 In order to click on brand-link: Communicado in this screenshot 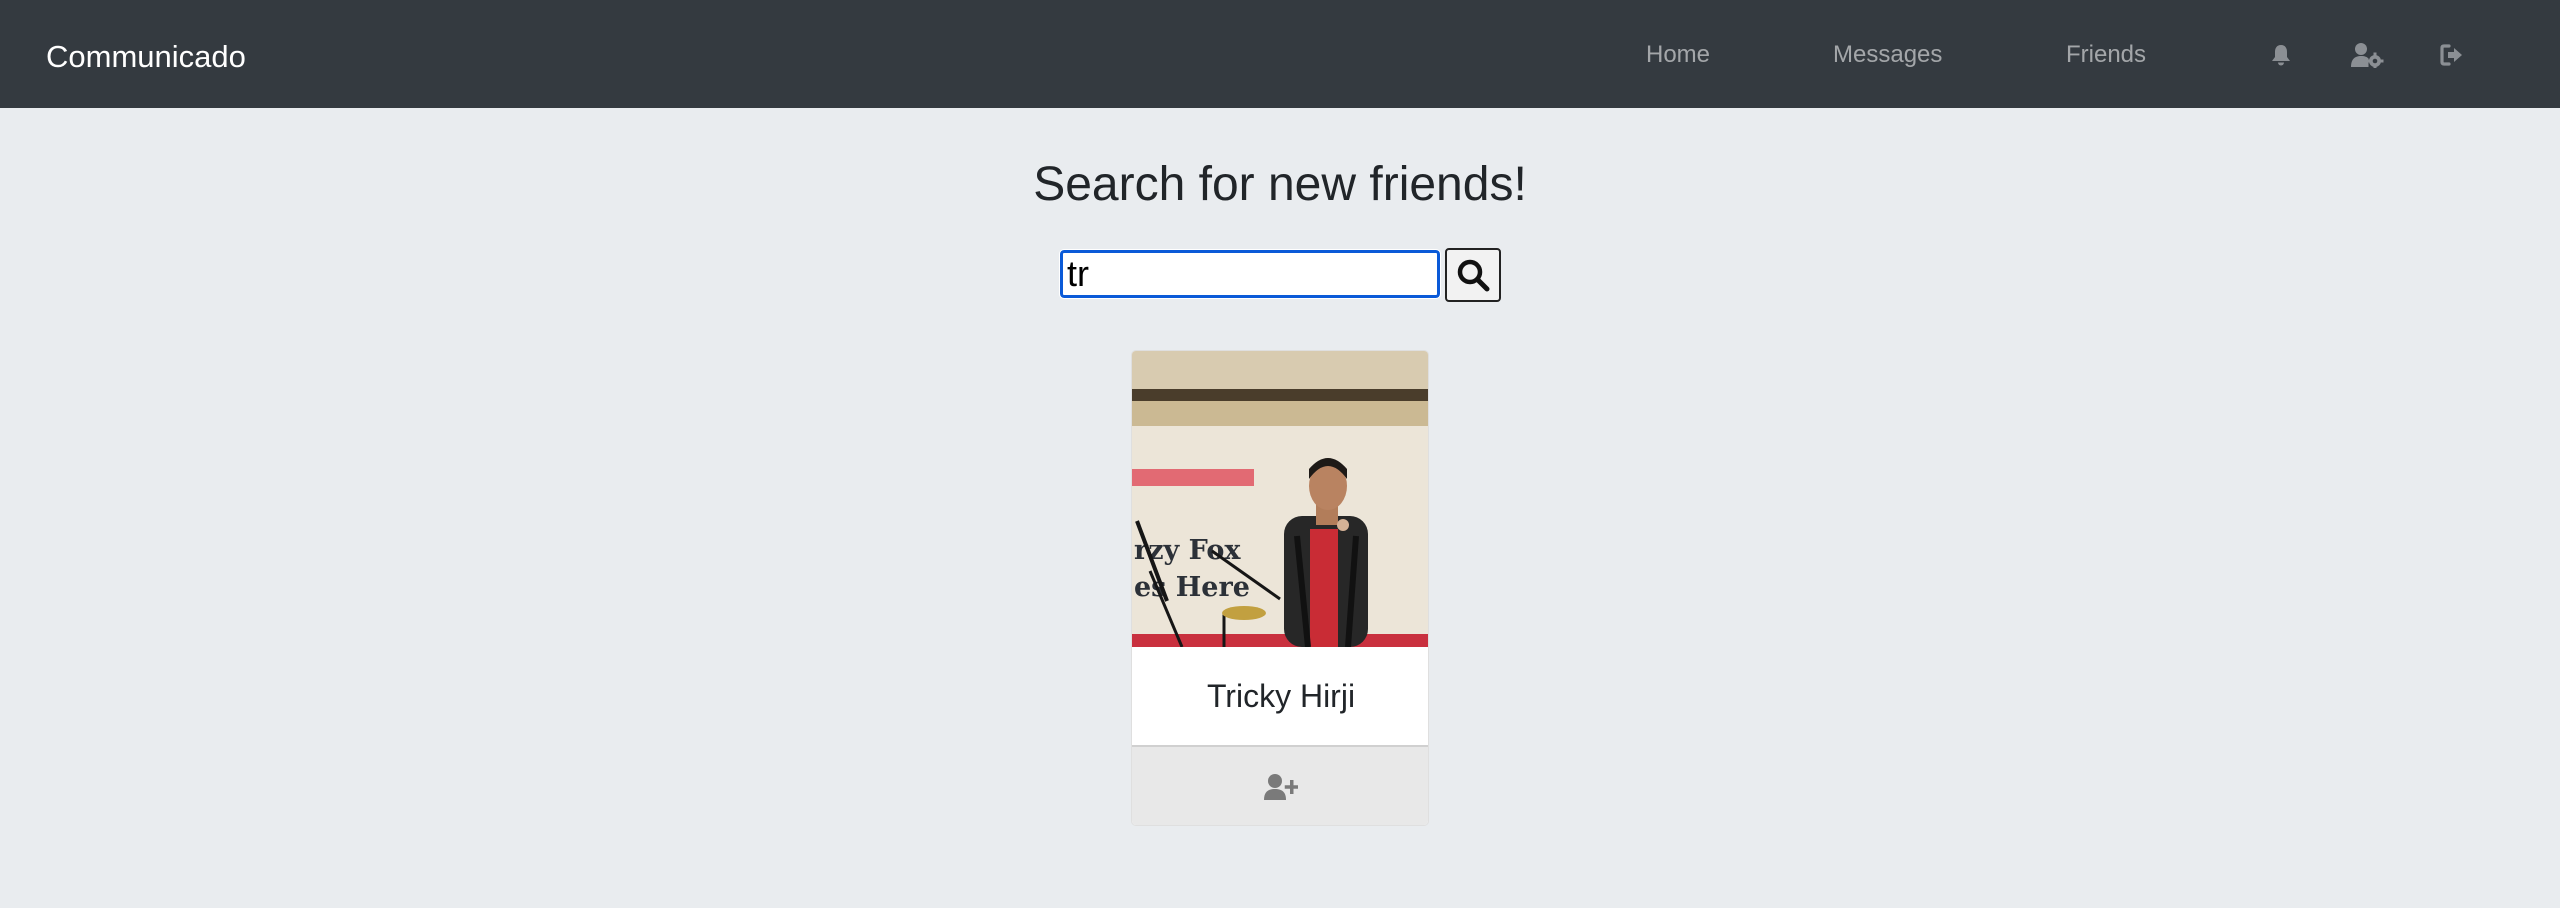, I will do `click(146, 57)`.